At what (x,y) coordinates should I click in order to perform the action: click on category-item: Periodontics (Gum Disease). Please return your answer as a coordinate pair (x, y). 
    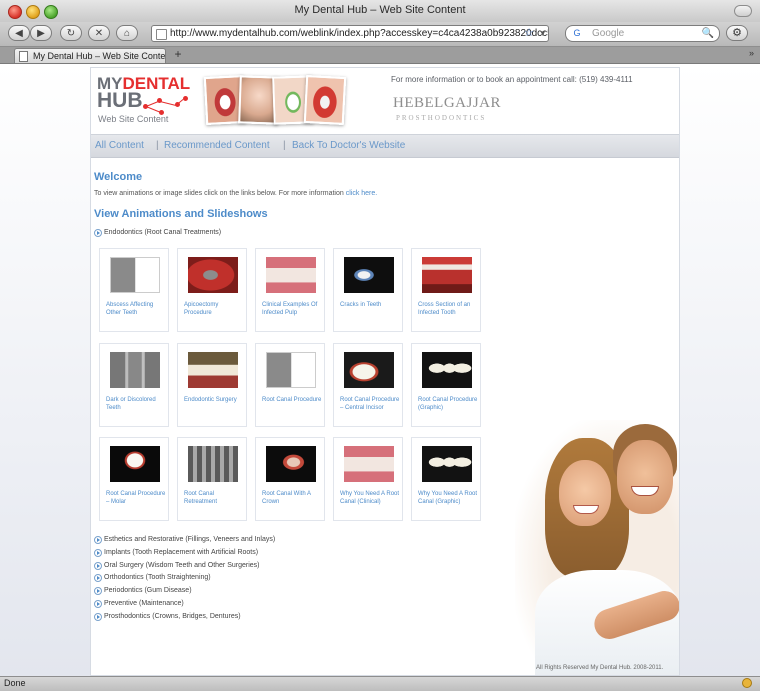
    Looking at the image, I should click on (143, 591).